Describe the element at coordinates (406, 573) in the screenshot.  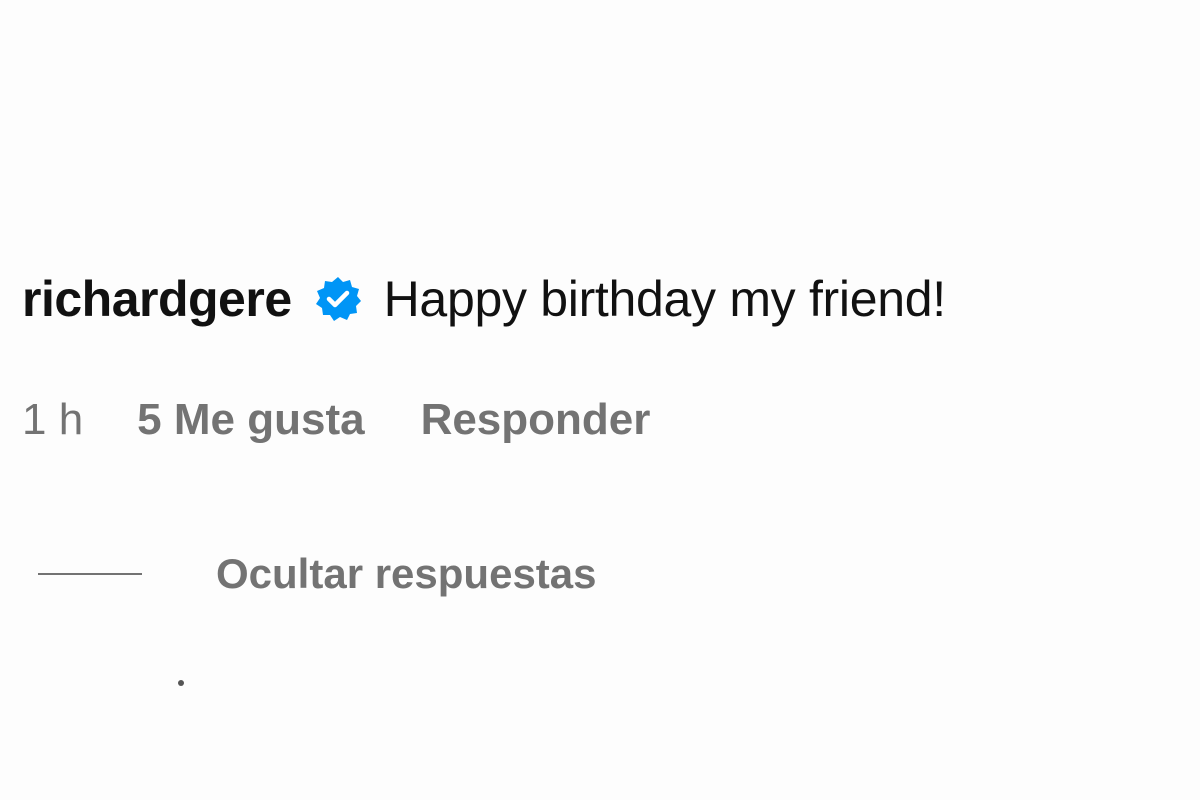
I see `hide-replies-label: Ocultar respuestas` at that location.